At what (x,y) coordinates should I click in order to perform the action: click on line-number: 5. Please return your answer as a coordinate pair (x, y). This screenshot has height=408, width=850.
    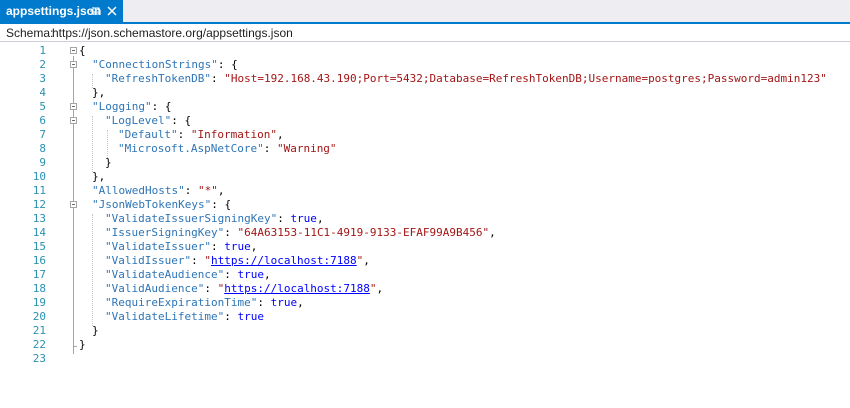
    Looking at the image, I should click on (42, 106).